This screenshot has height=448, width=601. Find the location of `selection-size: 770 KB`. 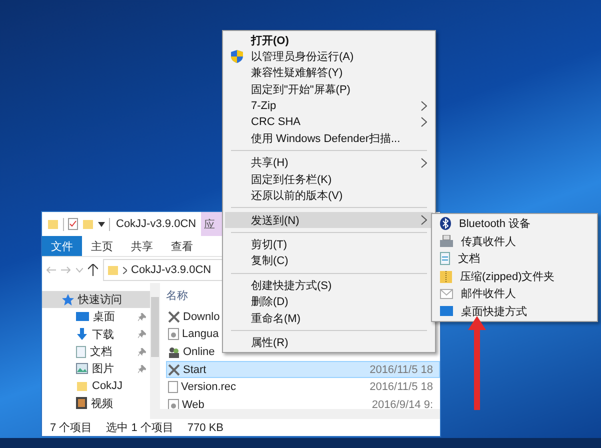

selection-size: 770 KB is located at coordinates (205, 428).